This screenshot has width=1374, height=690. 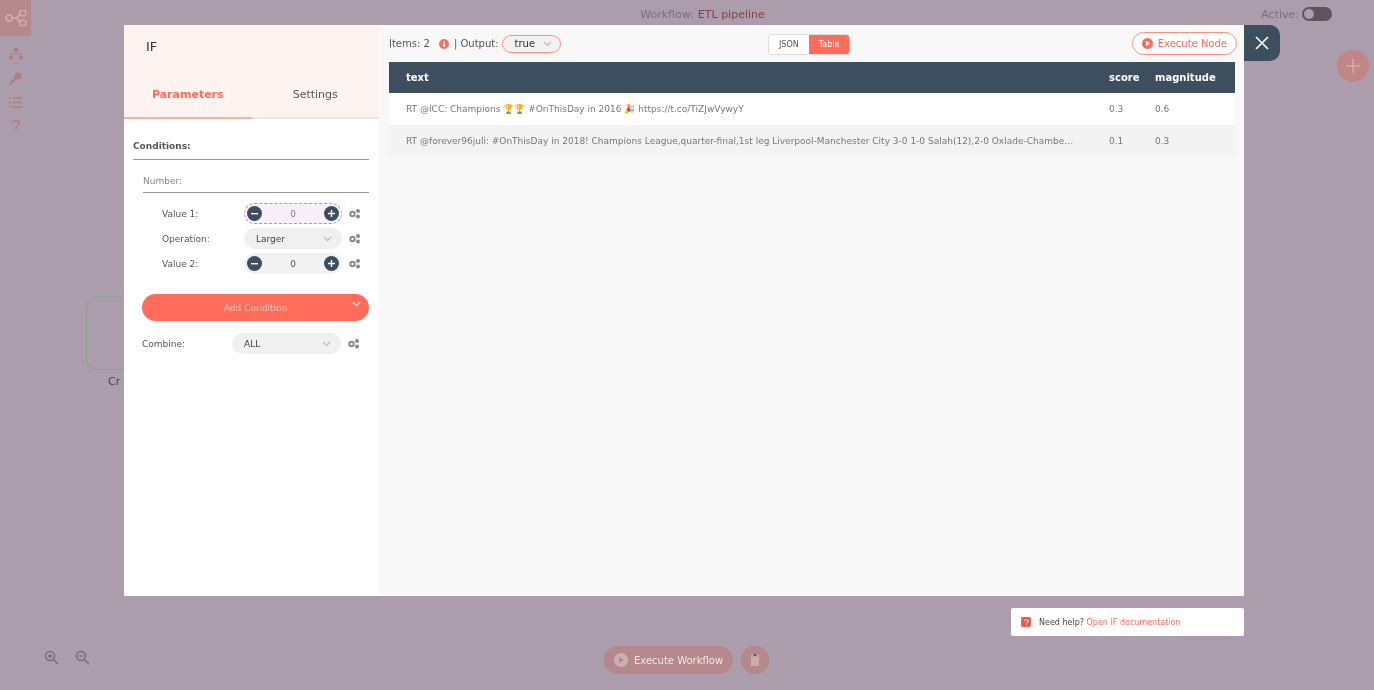 I want to click on zoom-in-icon, so click(x=51, y=657).